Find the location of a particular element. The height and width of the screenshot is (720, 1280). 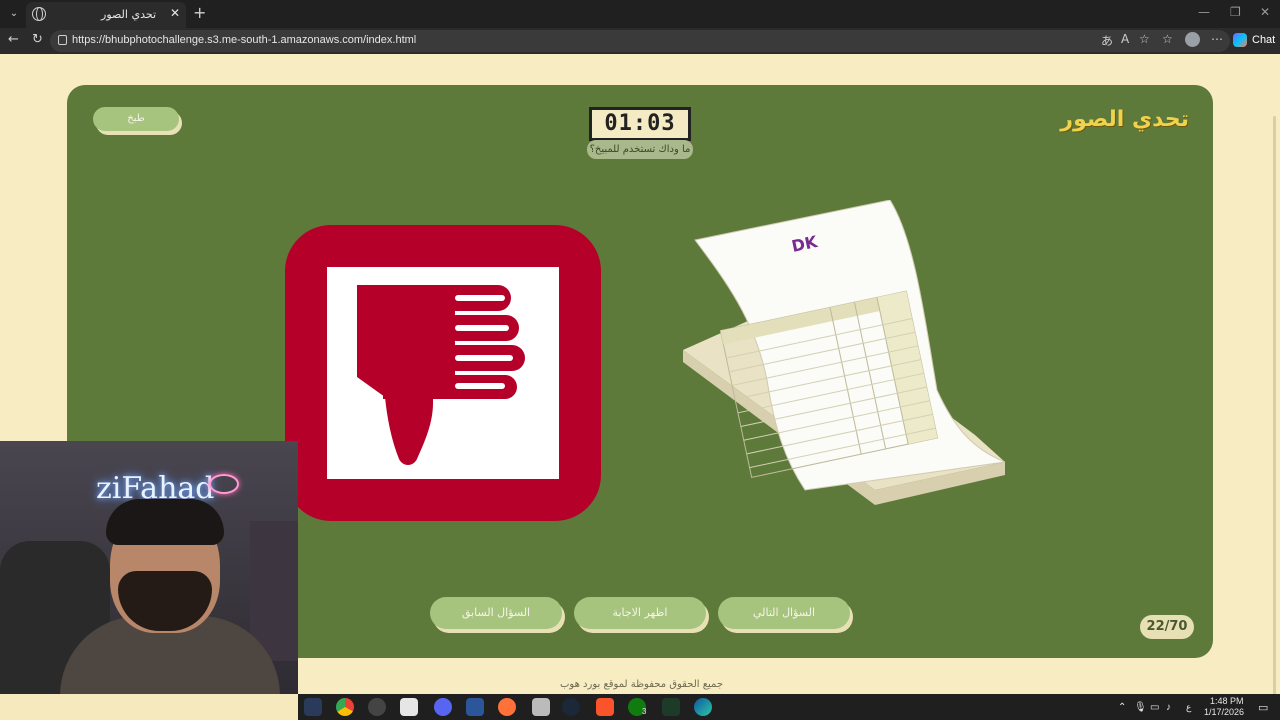

clock-date: 1/17/2026 is located at coordinates (1224, 712).